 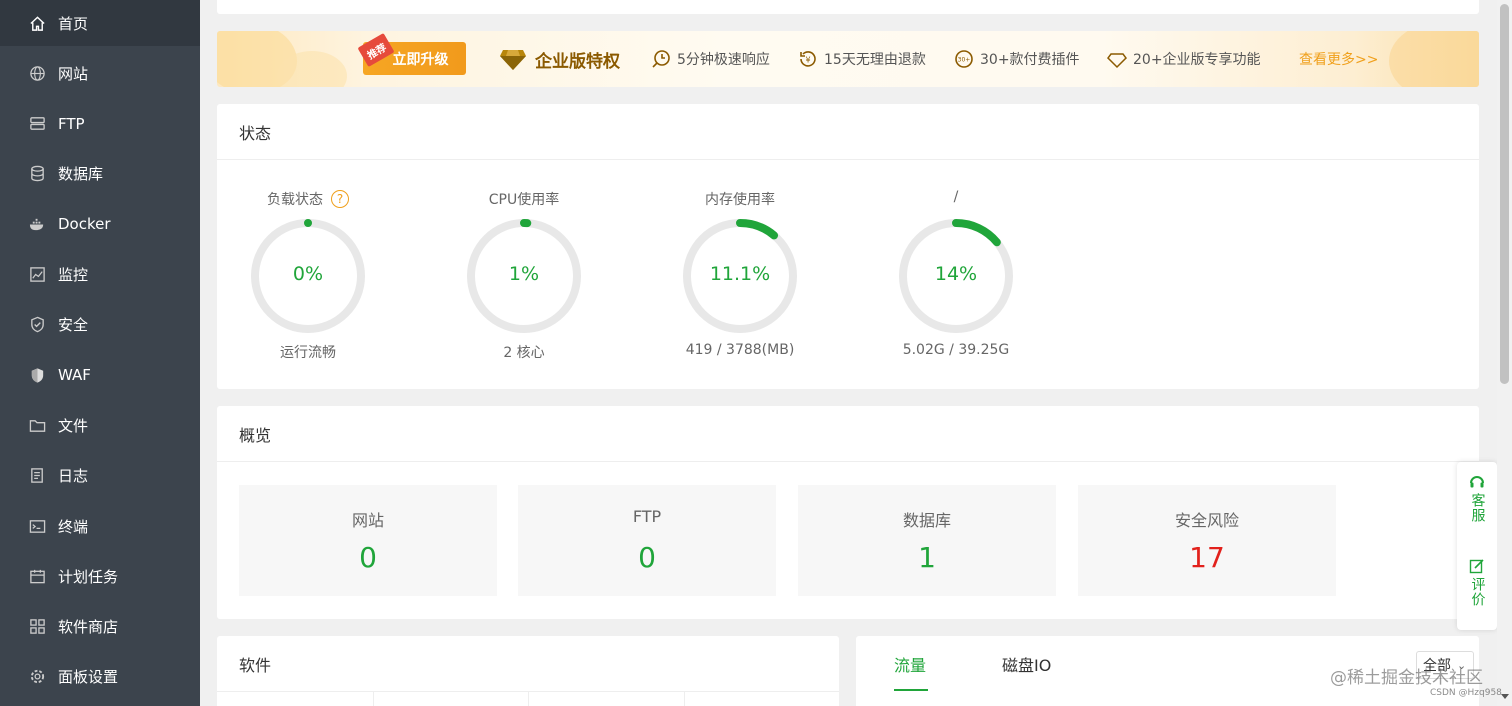 I want to click on sidebar-item-label: FTP, so click(x=71, y=123).